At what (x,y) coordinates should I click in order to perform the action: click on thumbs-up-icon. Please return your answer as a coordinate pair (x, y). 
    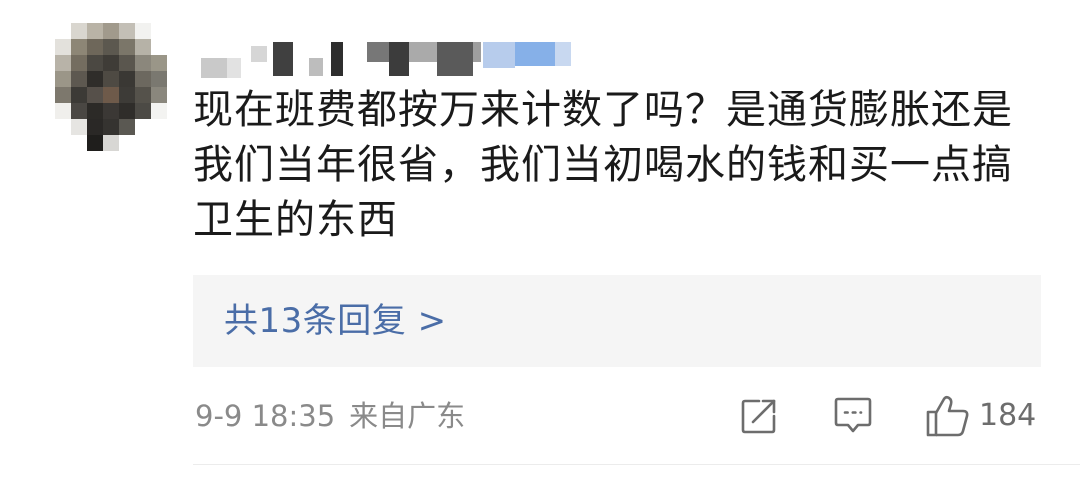
    Looking at the image, I should click on (947, 416).